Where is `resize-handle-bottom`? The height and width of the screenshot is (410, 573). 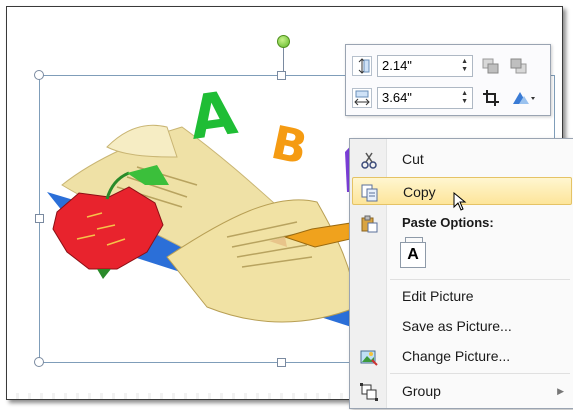 resize-handle-bottom is located at coordinates (281, 362).